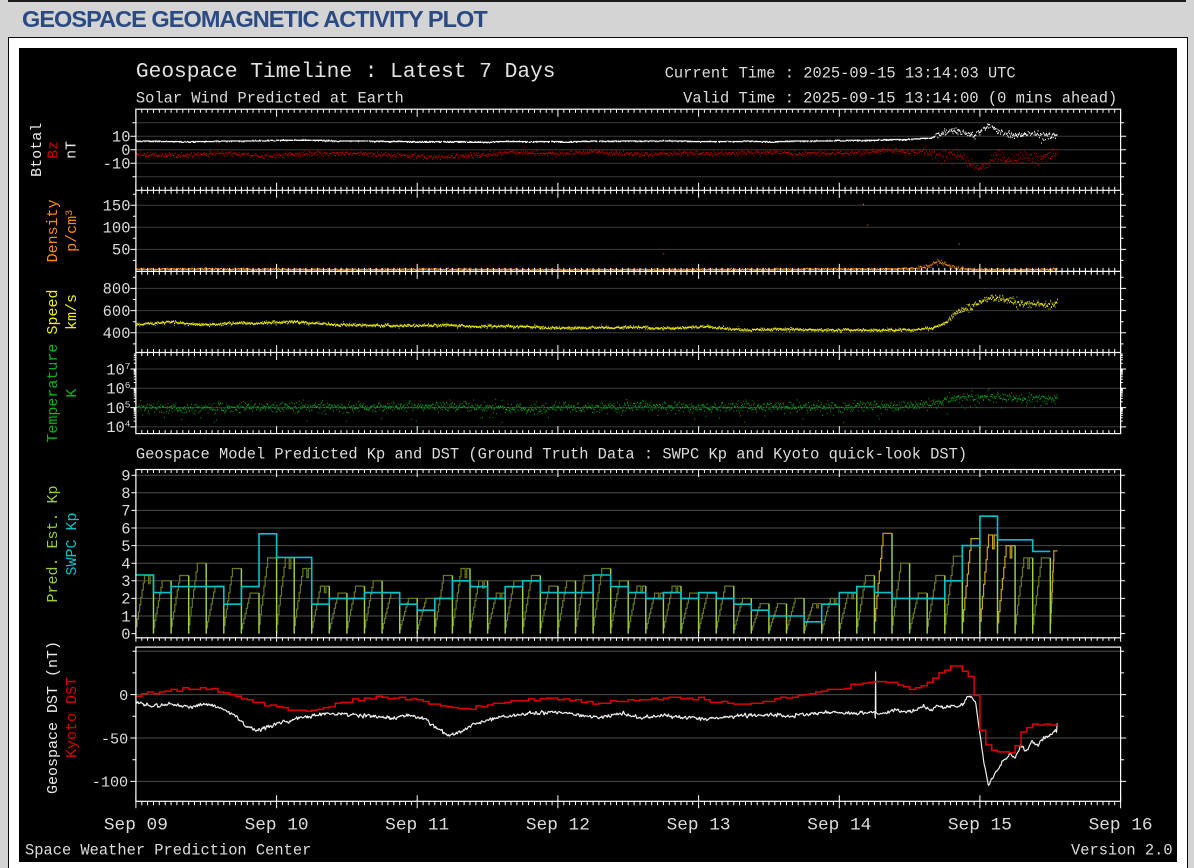 This screenshot has height=868, width=1194. Describe the element at coordinates (53, 311) in the screenshot. I see `svg-text: Speed` at that location.